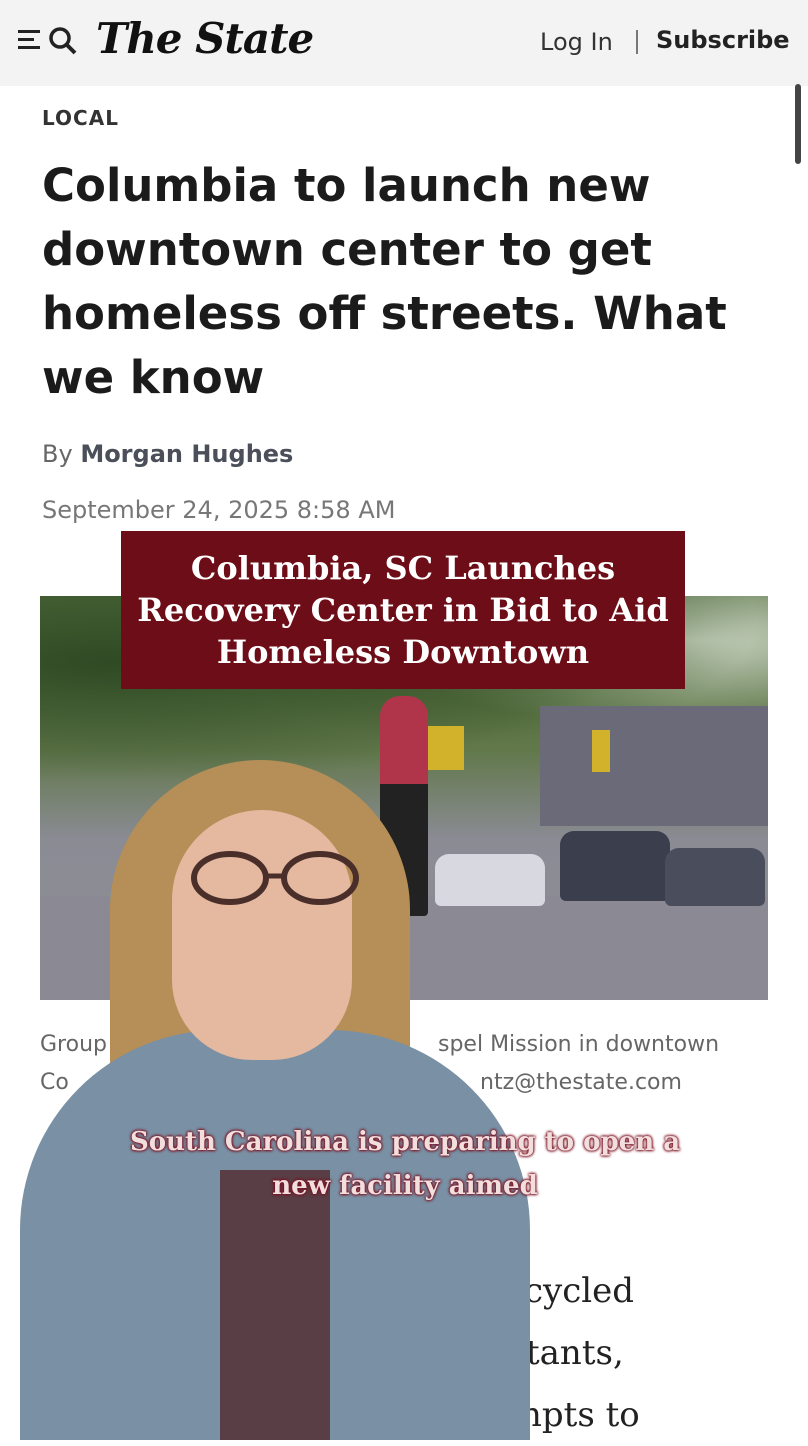 The width and height of the screenshot is (808, 1446). Describe the element at coordinates (80, 118) in the screenshot. I see `section-label: LOCAL` at that location.